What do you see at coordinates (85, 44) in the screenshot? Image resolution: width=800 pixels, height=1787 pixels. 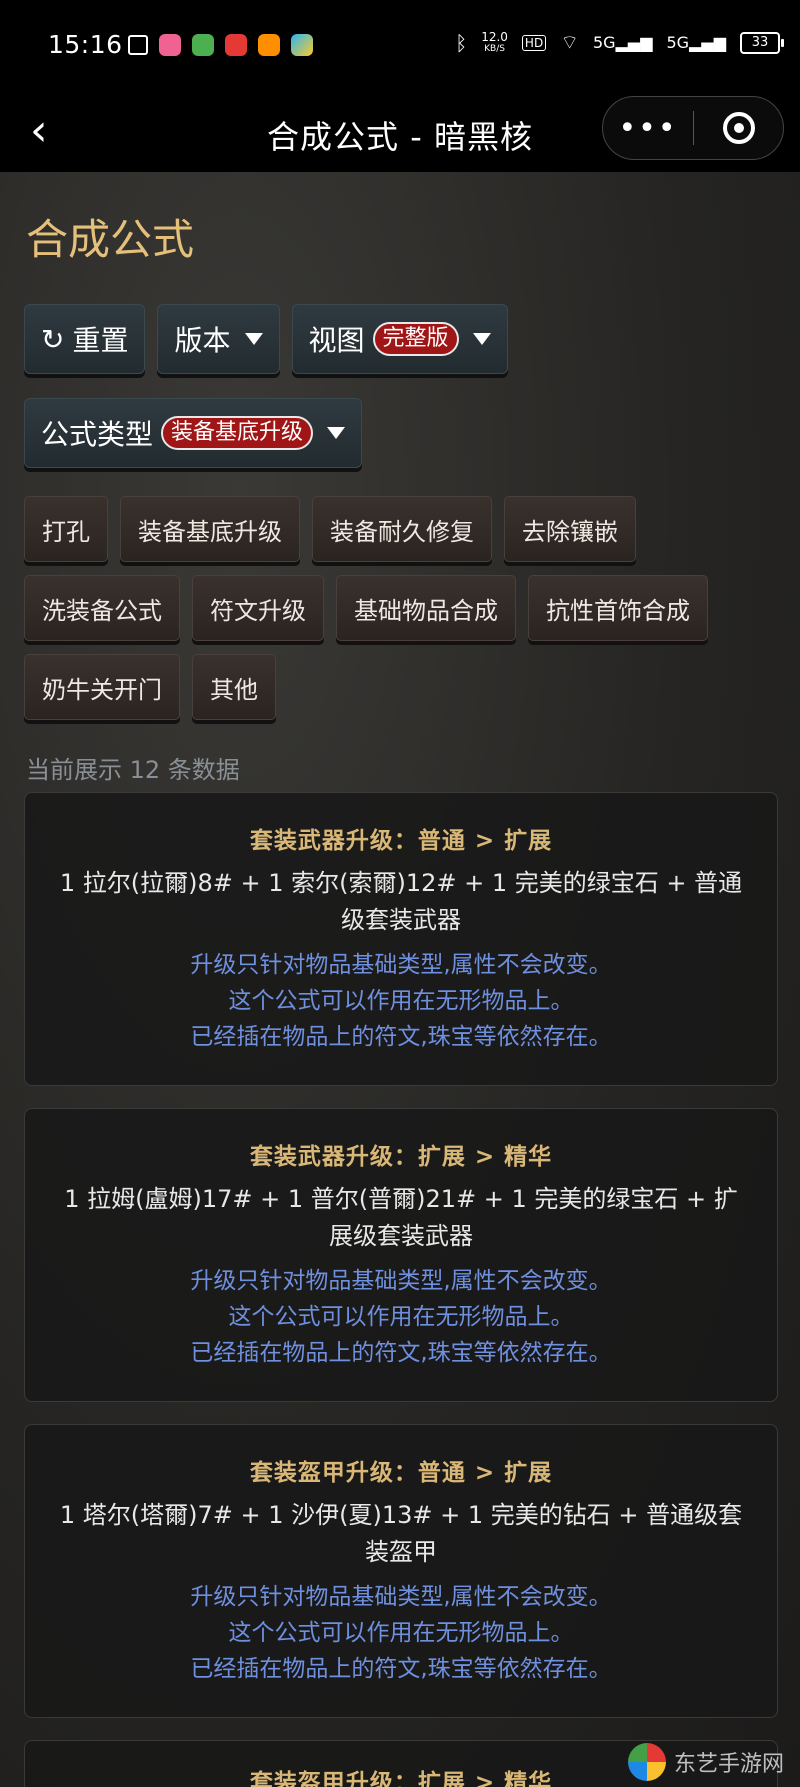 I see `status-time: 15:16` at bounding box center [85, 44].